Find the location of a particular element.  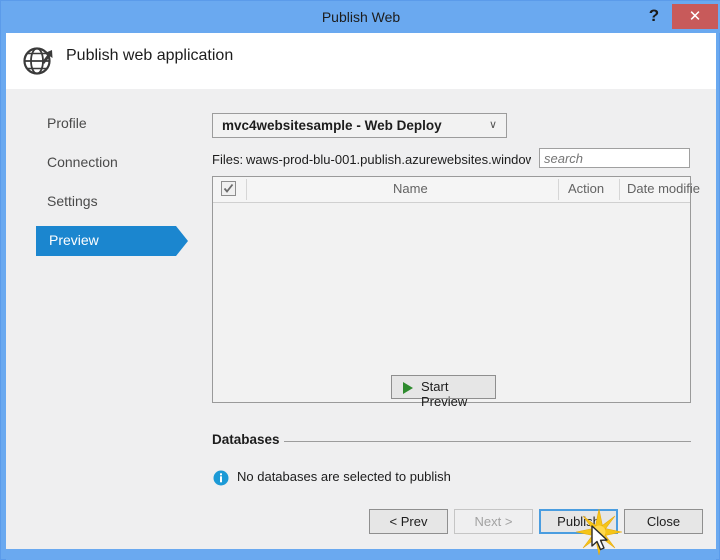

globe-publish-icon is located at coordinates (39, 61).